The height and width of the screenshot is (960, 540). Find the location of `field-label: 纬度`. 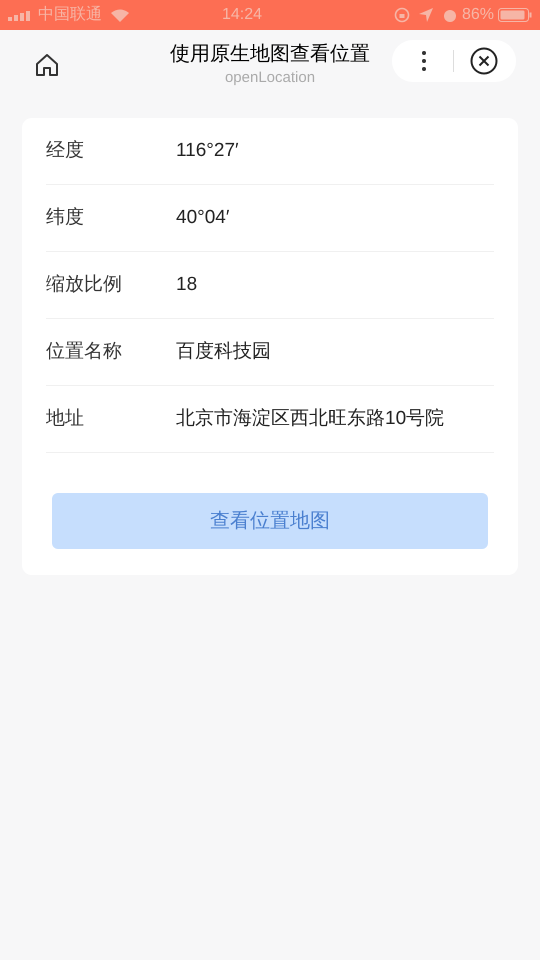

field-label: 纬度 is located at coordinates (65, 218).